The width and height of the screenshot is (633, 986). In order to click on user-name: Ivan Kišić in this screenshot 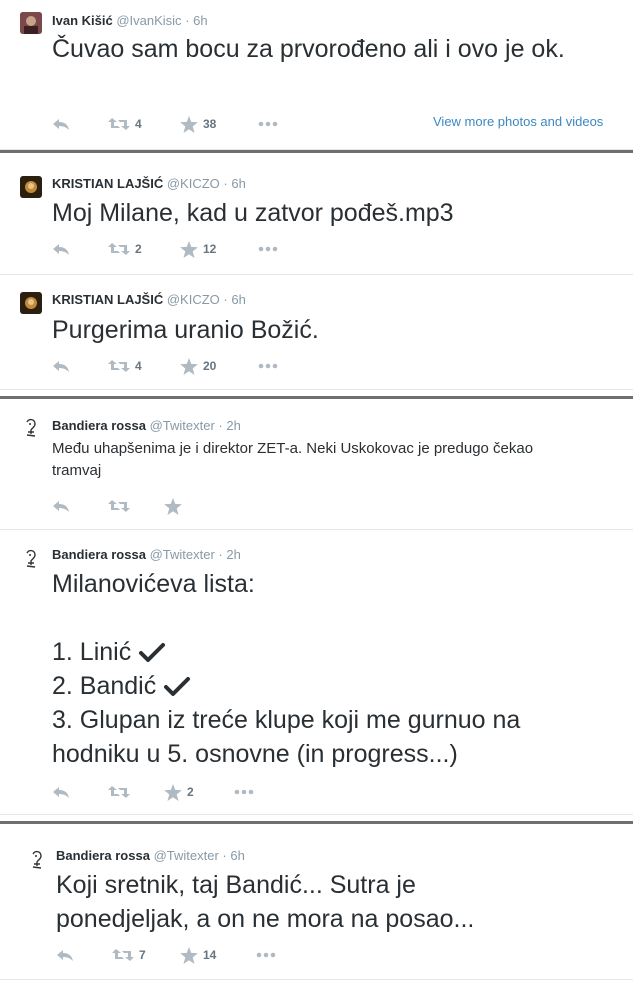, I will do `click(82, 20)`.